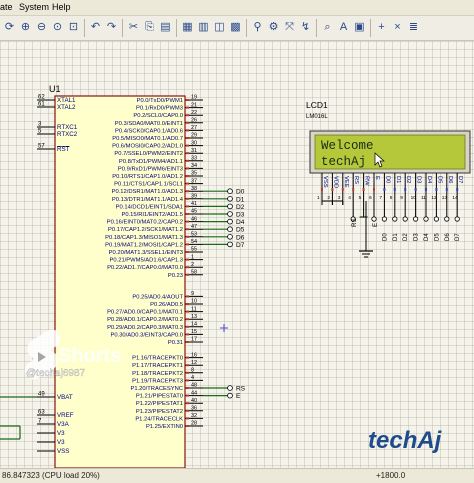 Image resolution: width=474 pixels, height=483 pixels. What do you see at coordinates (273, 27) in the screenshot?
I see `make-device-icon: ⚙` at bounding box center [273, 27].